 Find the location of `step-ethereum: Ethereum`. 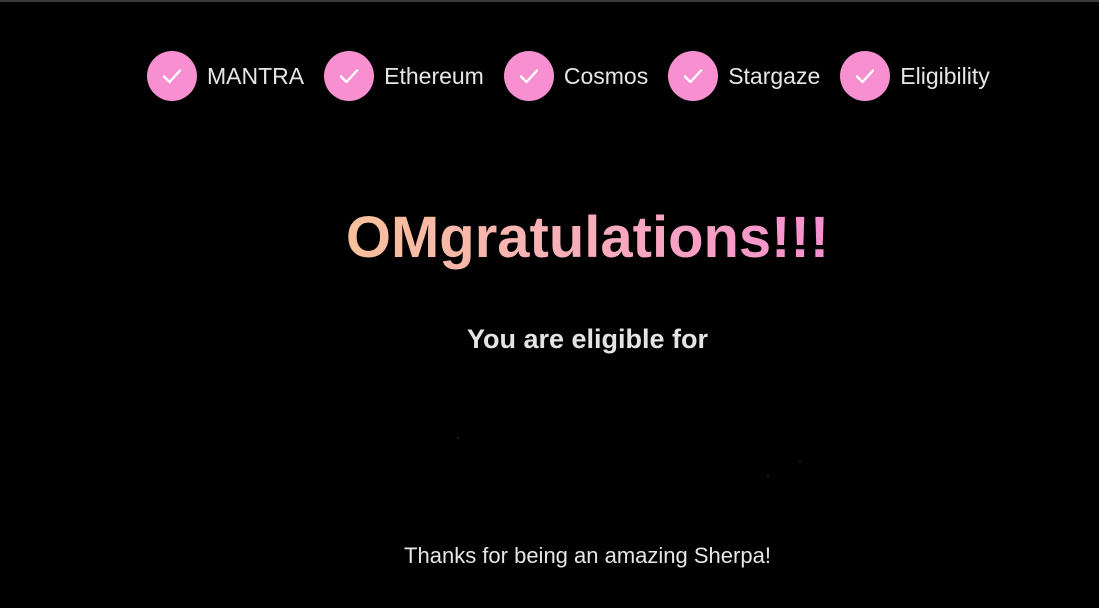

step-ethereum: Ethereum is located at coordinates (404, 76).